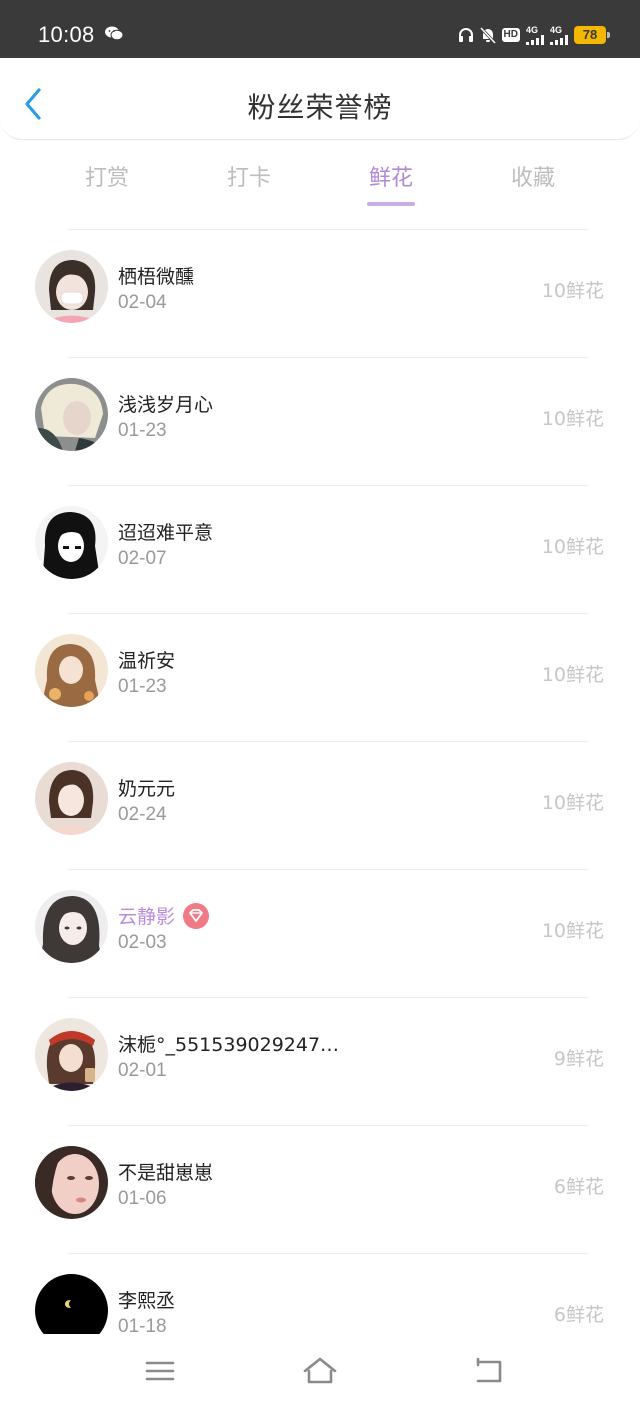 The image size is (640, 1408). Describe the element at coordinates (465, 35) in the screenshot. I see `headphones-icon` at that location.